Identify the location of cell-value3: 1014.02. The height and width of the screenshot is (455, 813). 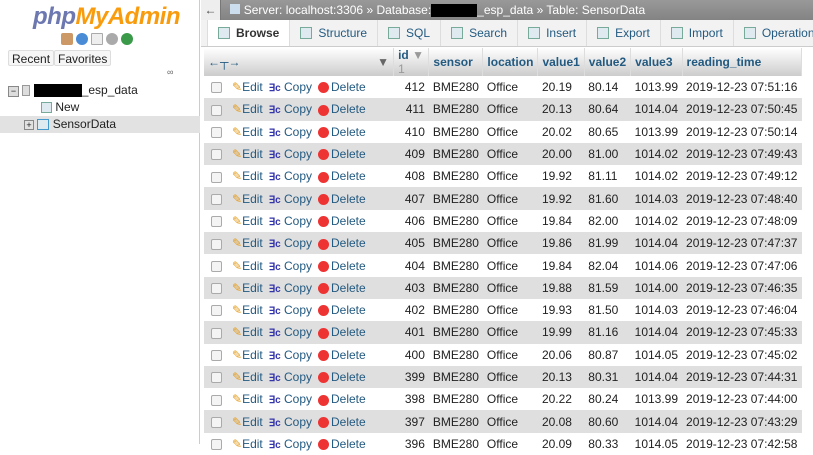
(656, 176).